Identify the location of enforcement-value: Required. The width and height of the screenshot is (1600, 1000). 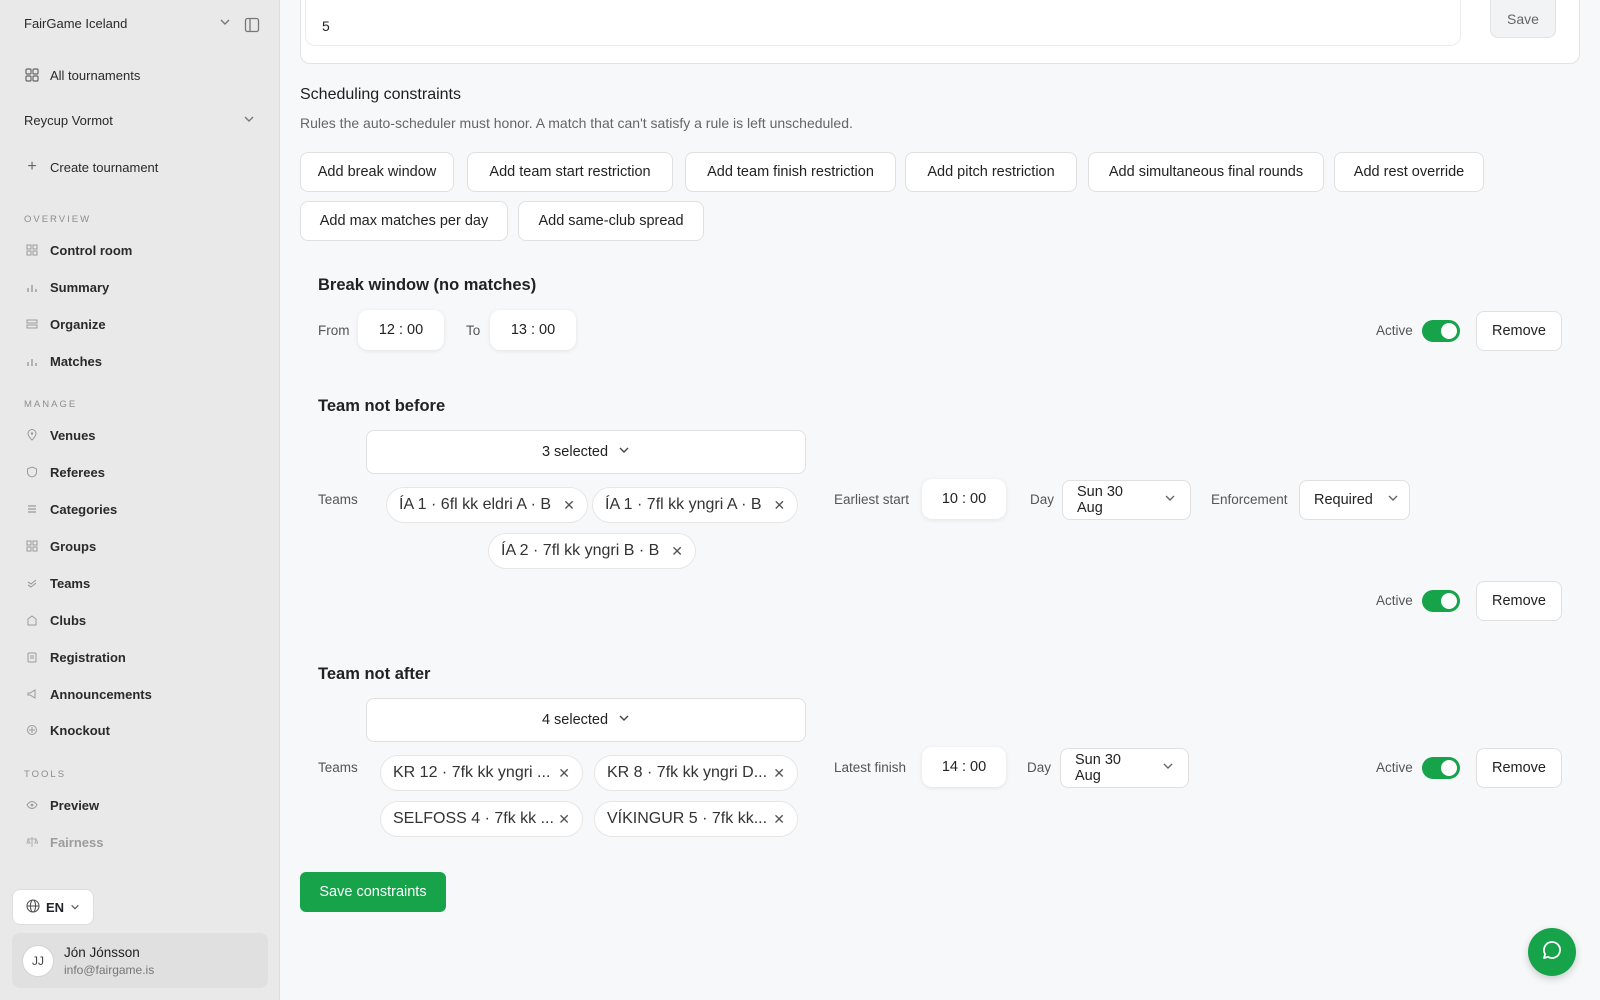
(1343, 500).